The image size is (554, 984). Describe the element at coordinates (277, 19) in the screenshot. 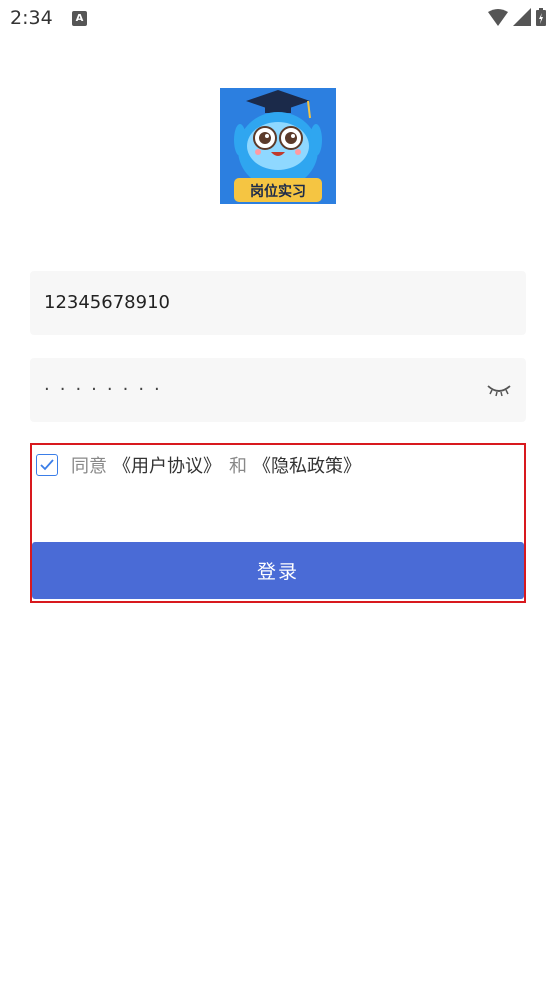

I see `status-bar: 2:34 A` at that location.